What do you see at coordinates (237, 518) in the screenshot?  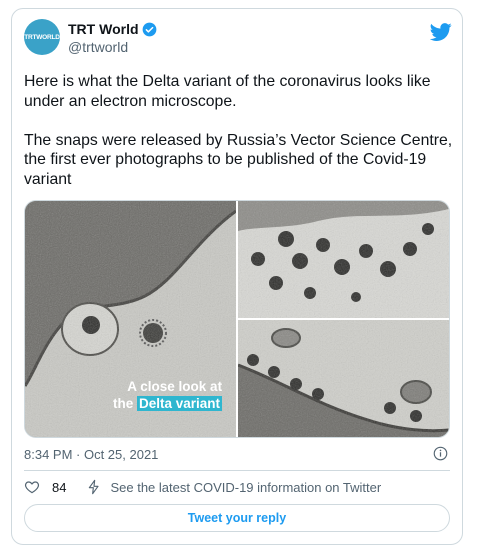 I see `tweet-your-reply-button: Tweet your reply` at bounding box center [237, 518].